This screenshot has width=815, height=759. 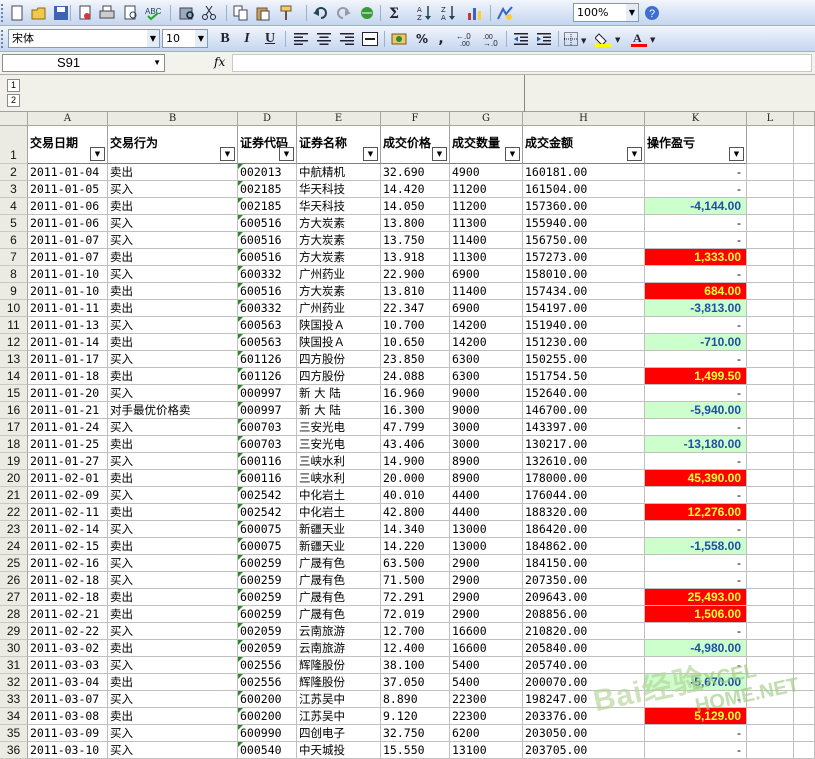 I want to click on cell-price: 22.347, so click(x=415, y=308).